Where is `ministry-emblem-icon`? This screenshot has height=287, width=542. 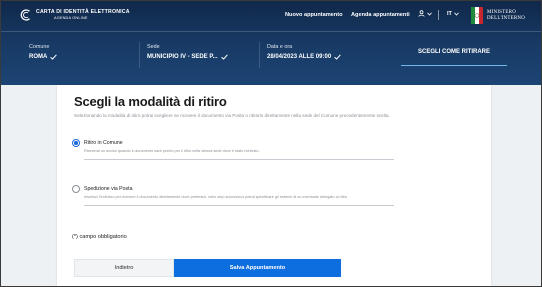
ministry-emblem-icon is located at coordinates (477, 15).